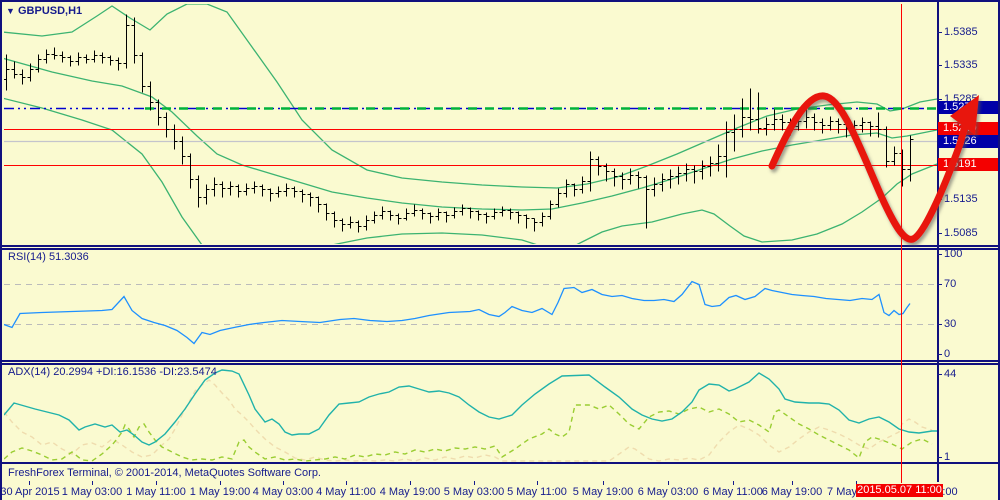 This screenshot has width=1000, height=500. Describe the element at coordinates (603, 492) in the screenshot. I see `time-axis-label: 5 May 19:00` at that location.